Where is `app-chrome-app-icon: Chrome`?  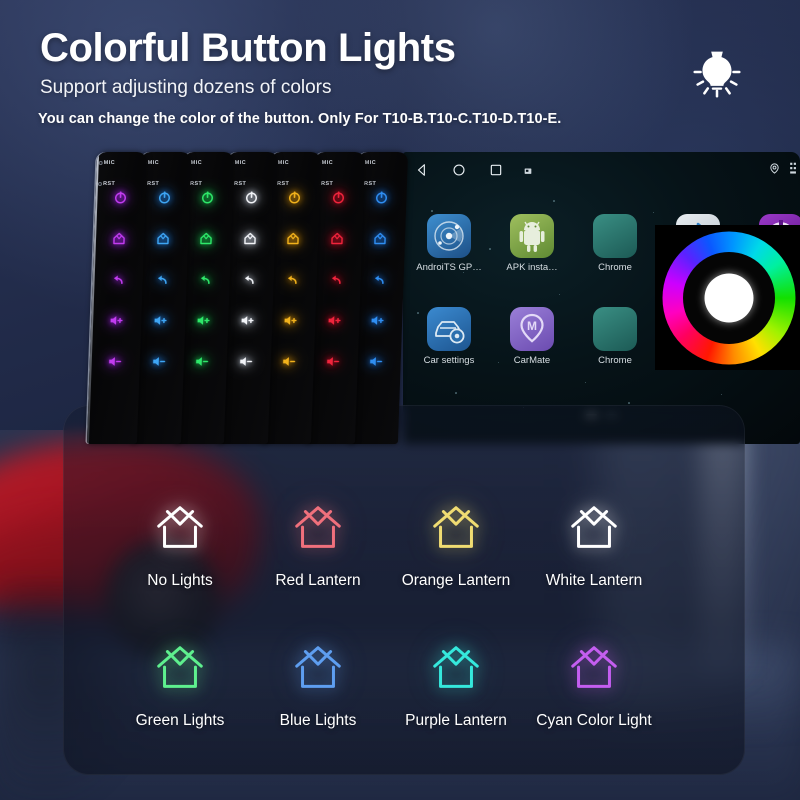 app-chrome-app-icon: Chrome is located at coordinates (615, 243).